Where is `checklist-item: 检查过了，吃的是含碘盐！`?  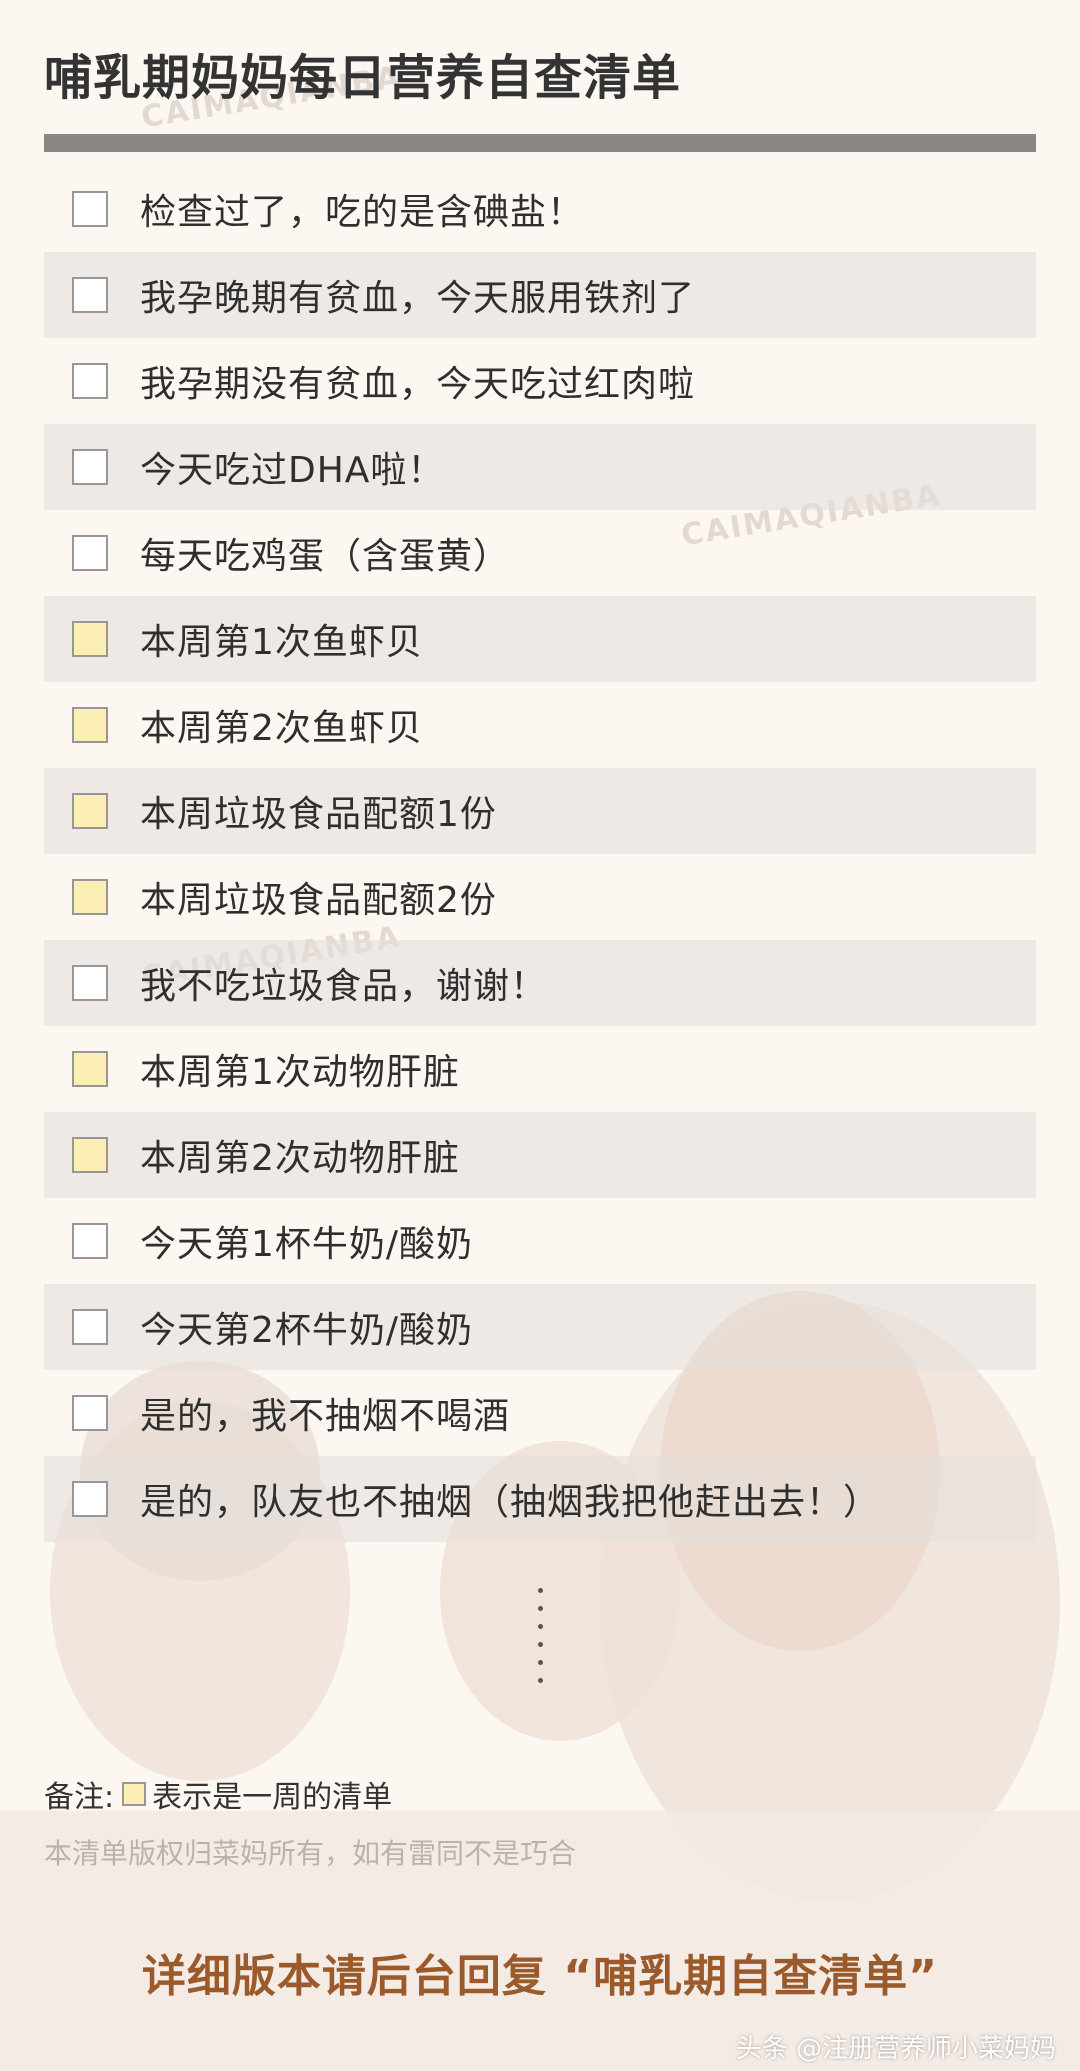 checklist-item: 检查过了，吃的是含碘盐！ is located at coordinates (540, 209).